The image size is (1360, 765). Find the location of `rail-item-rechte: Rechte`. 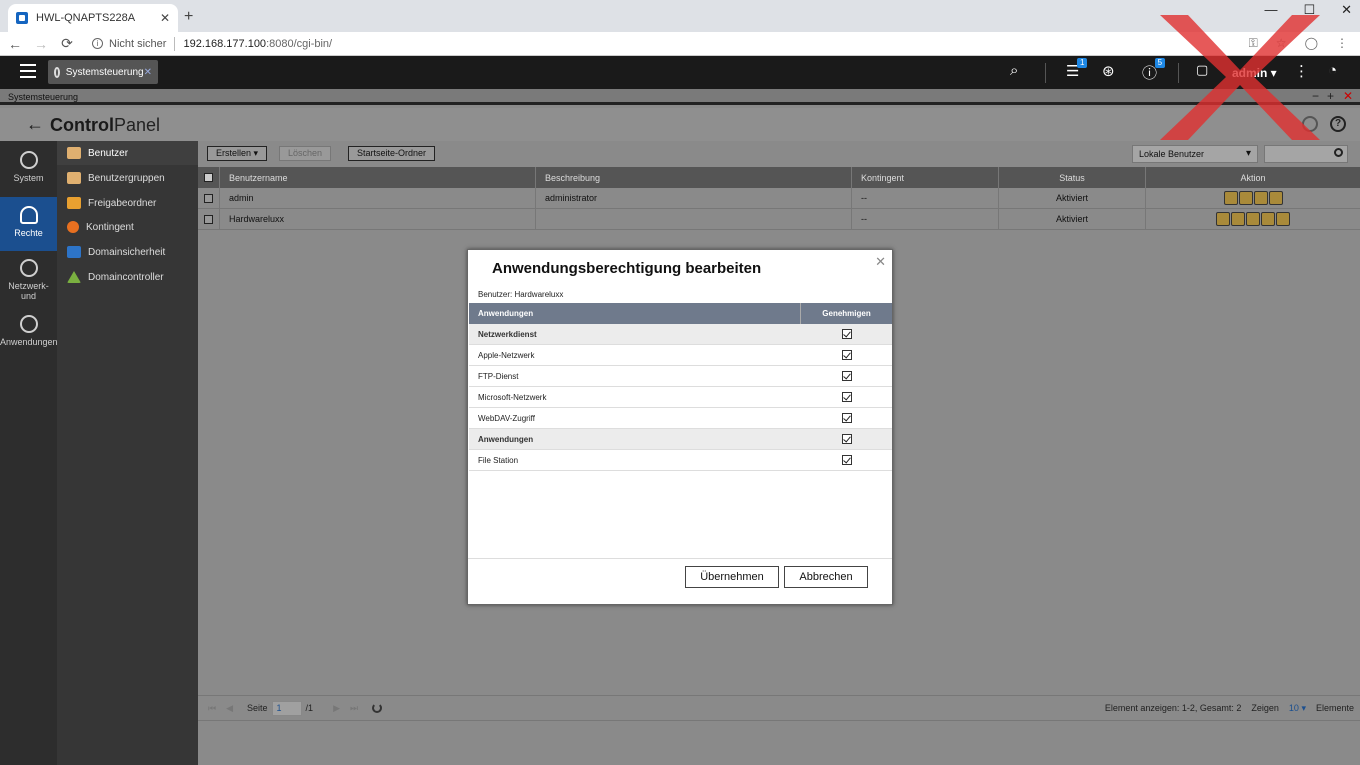

rail-item-rechte: Rechte is located at coordinates (28, 224).